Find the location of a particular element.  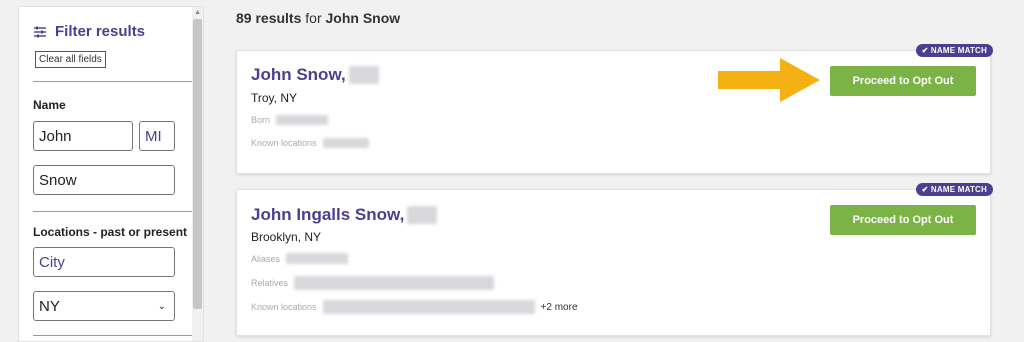

middle-initial-input: MI is located at coordinates (157, 136).